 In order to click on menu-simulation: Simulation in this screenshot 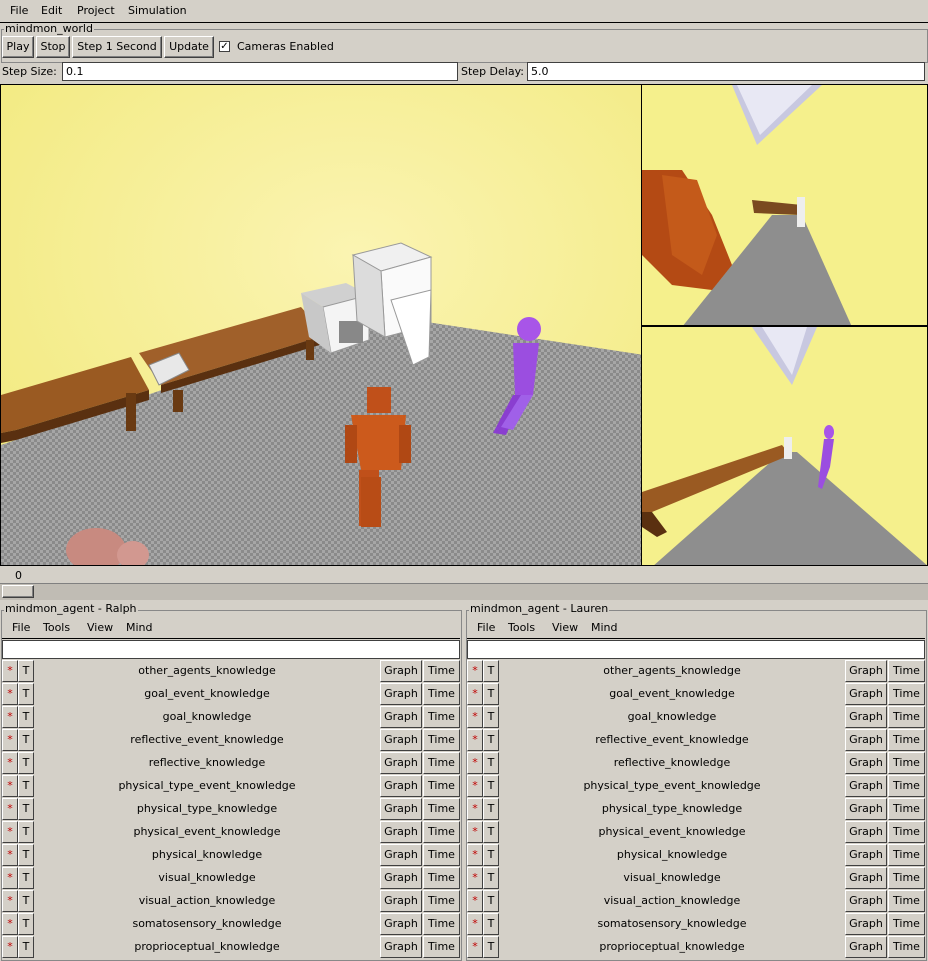, I will do `click(157, 10)`.